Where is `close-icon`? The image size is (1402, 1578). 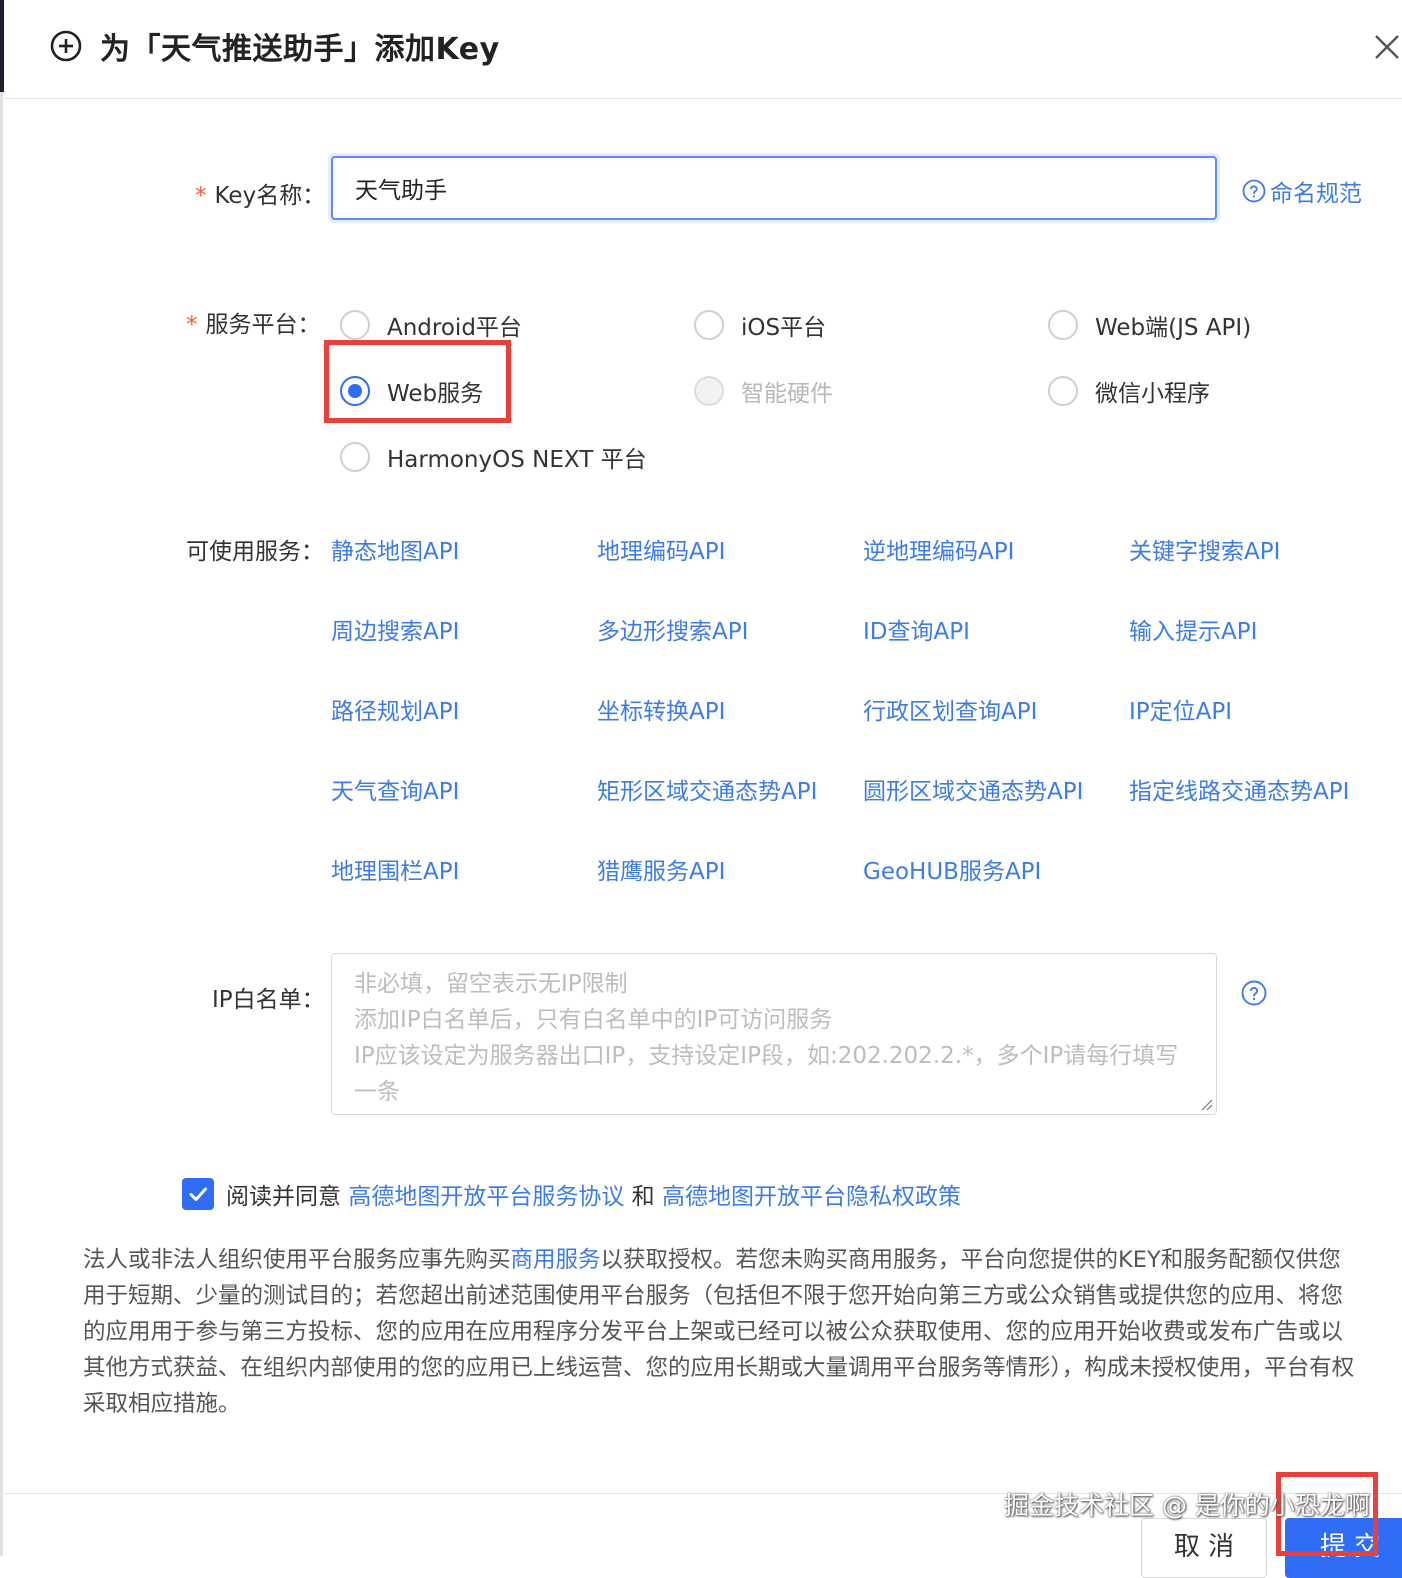 close-icon is located at coordinates (1387, 47).